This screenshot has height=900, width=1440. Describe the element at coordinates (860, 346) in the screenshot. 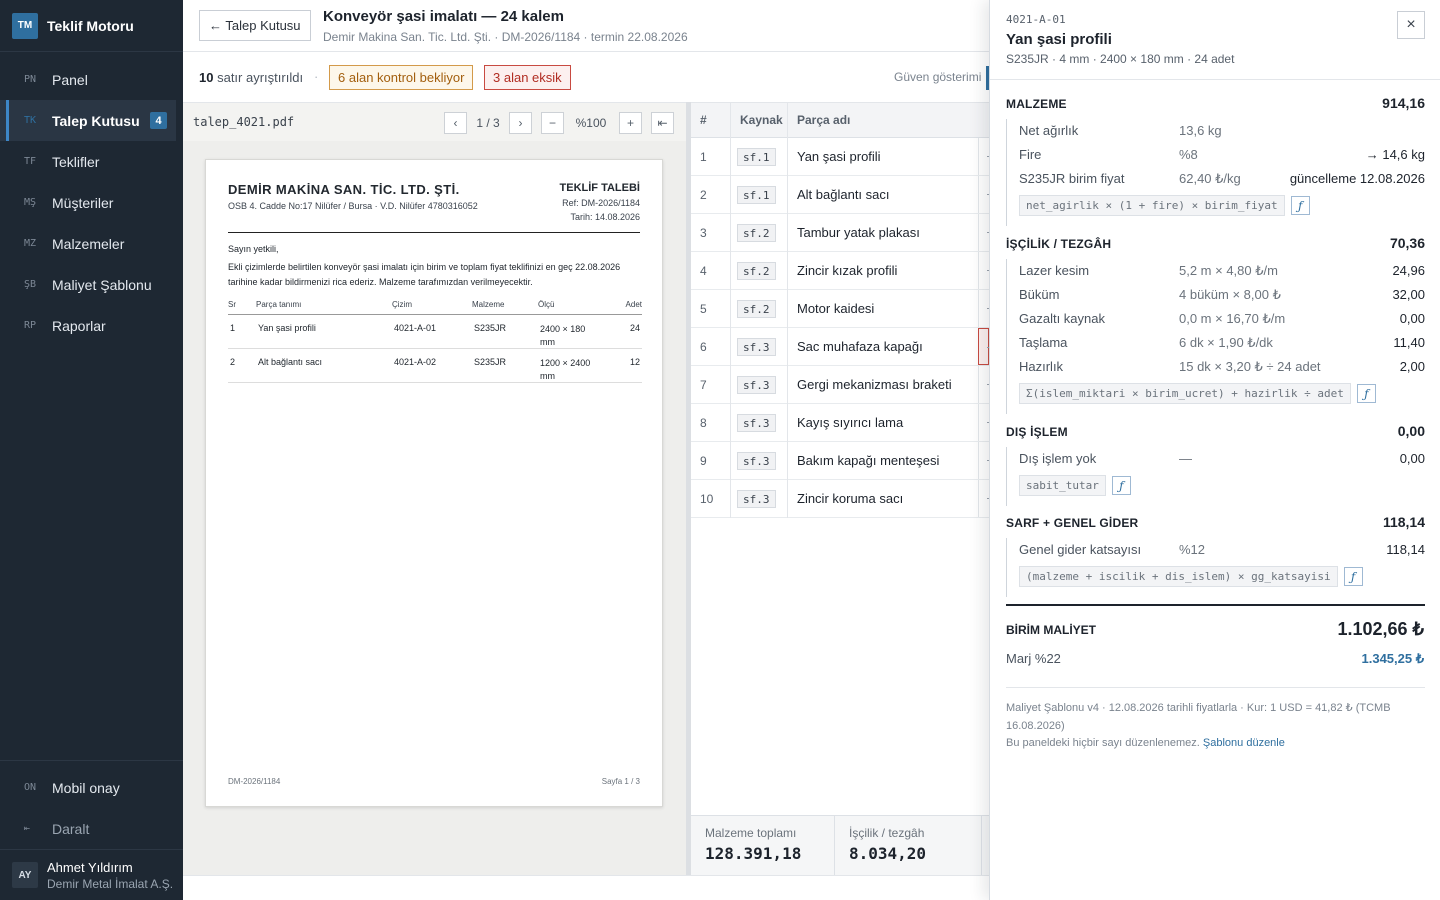

I see `part-name: Sac muhafaza kapağı` at that location.